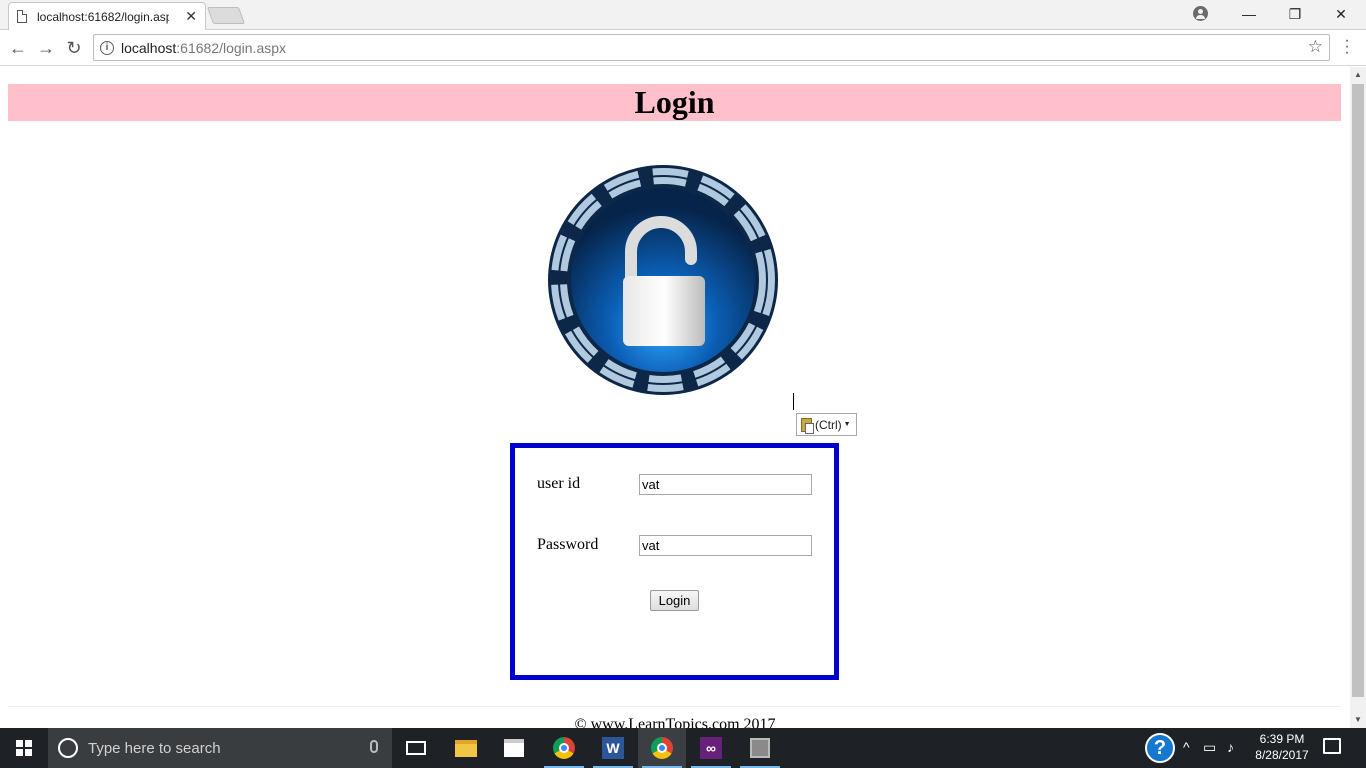  I want to click on search-placeholder: Type here to search, so click(154, 748).